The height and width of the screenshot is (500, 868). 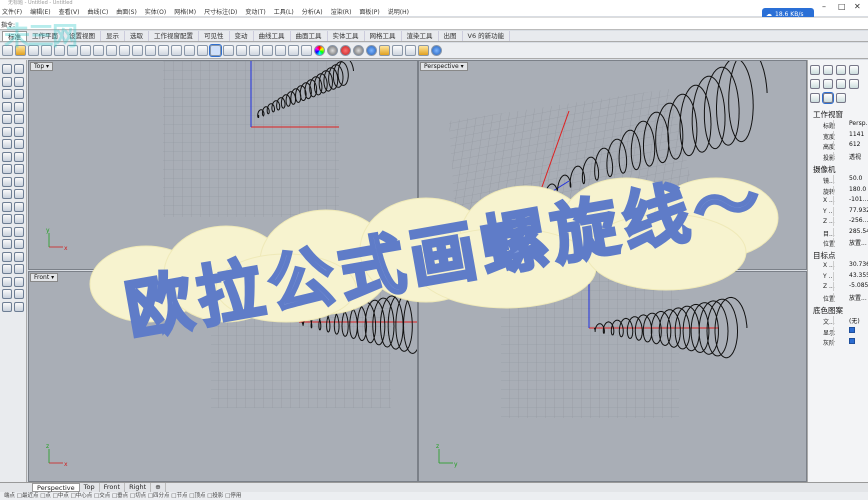 What do you see at coordinates (7, 194) in the screenshot?
I see `split-icon` at bounding box center [7, 194].